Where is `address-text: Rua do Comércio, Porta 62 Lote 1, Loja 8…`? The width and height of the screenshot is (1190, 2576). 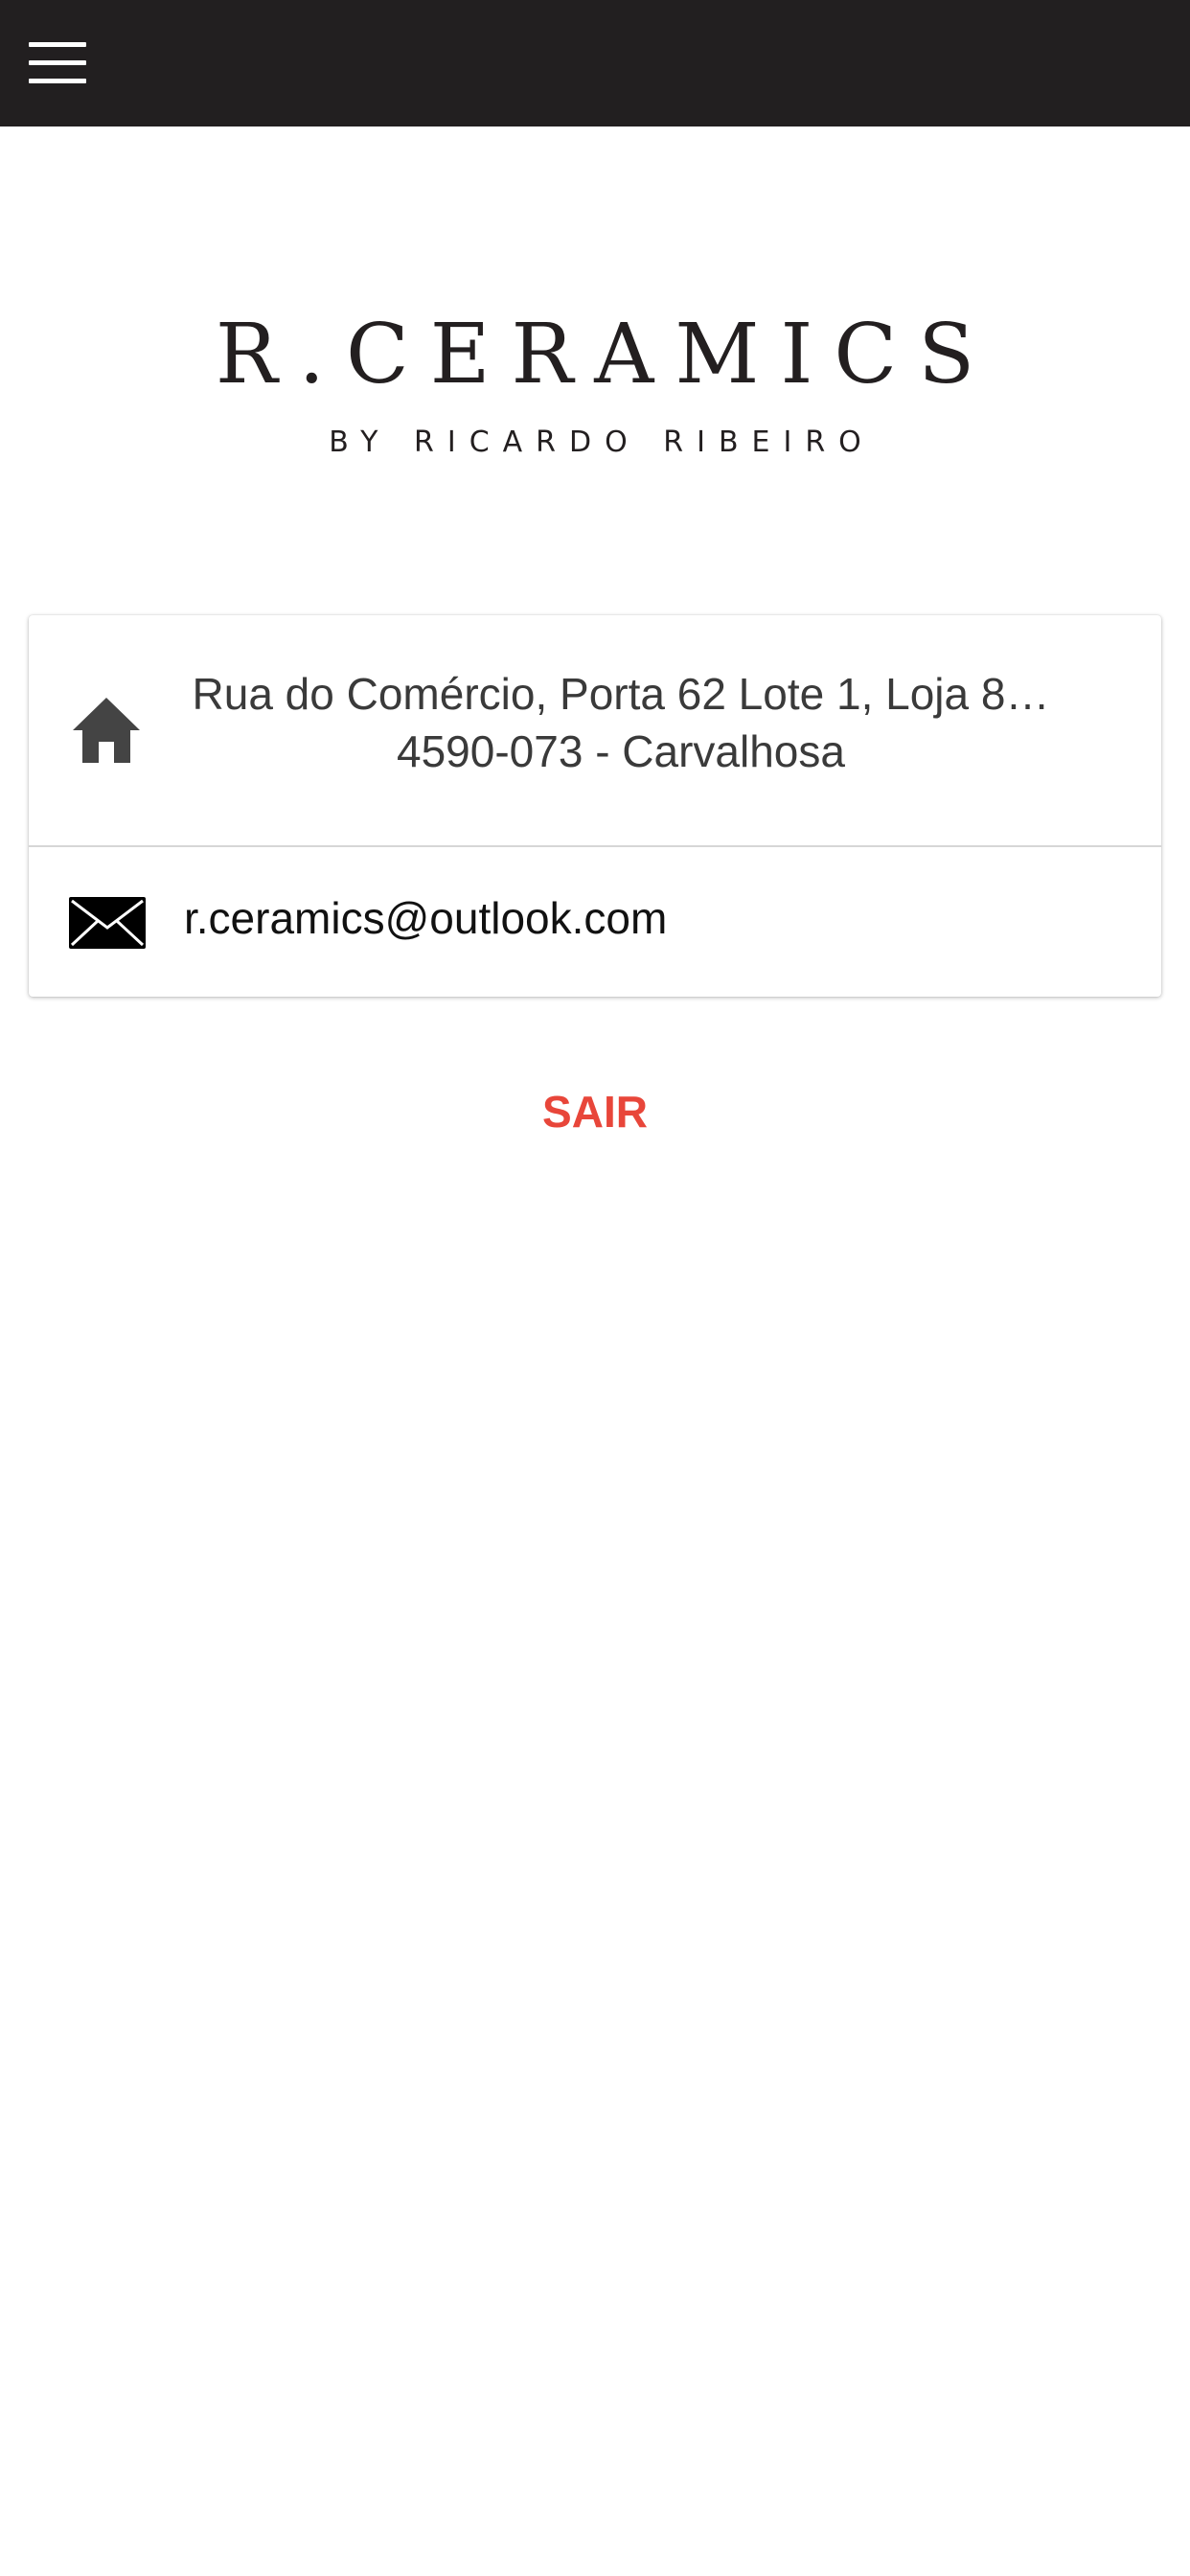 address-text: Rua do Comércio, Porta 62 Lote 1, Loja 8… is located at coordinates (621, 722).